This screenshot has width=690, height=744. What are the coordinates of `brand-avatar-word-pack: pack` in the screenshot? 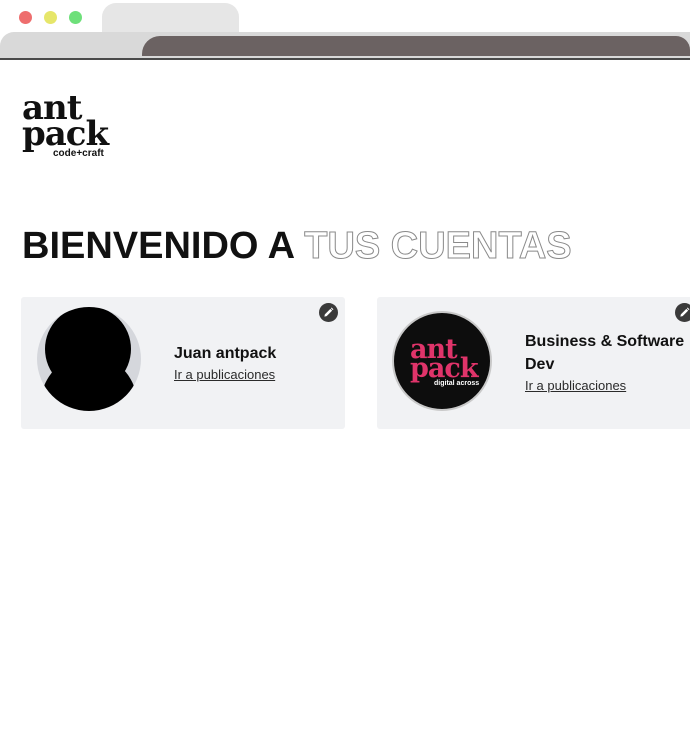 It's located at (444, 368).